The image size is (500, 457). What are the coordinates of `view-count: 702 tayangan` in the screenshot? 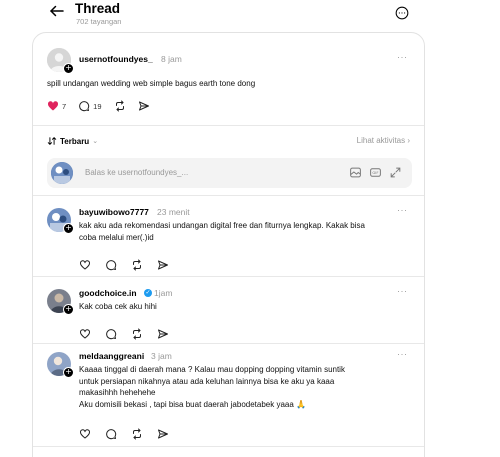 It's located at (99, 21).